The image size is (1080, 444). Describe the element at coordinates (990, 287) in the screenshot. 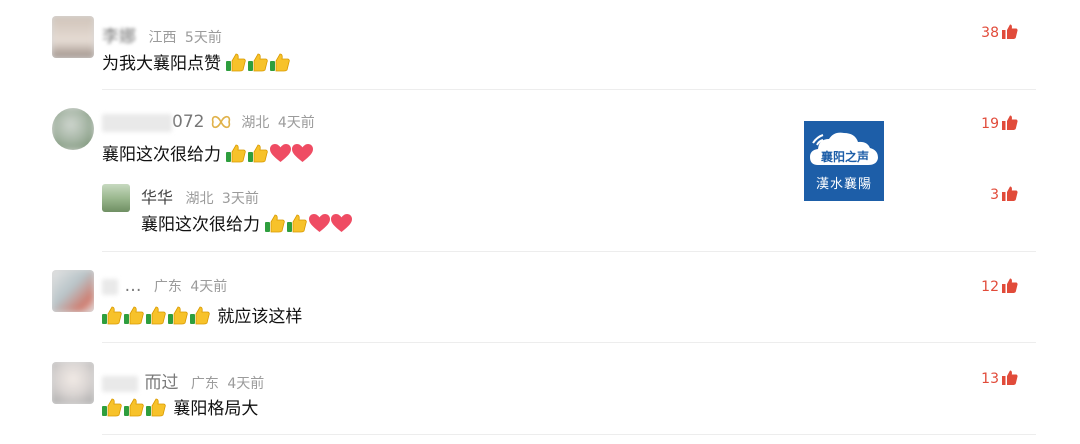

I see `like-count: 12` at that location.